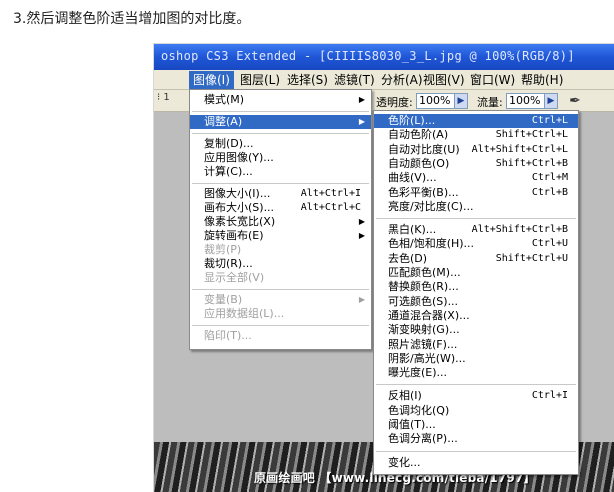  Describe the element at coordinates (394, 102) in the screenshot. I see `opacity-label: 透明度:` at that location.